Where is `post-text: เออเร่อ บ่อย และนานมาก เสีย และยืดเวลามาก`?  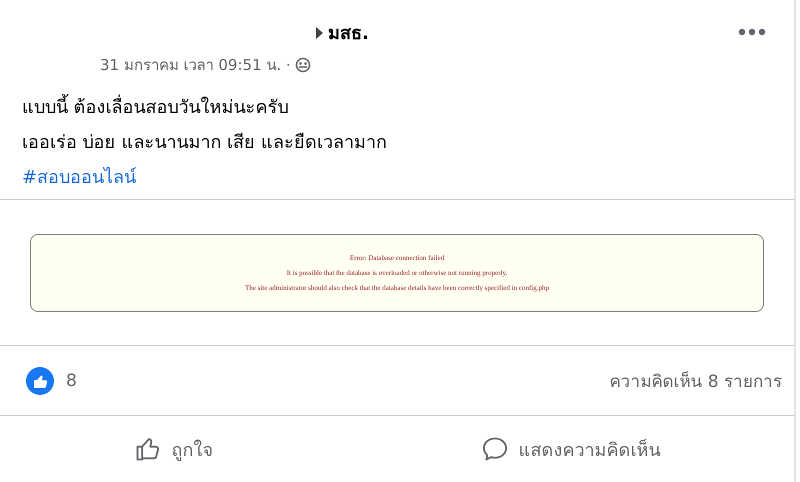
post-text: เออเร่อ บ่อย และนานมาก เสีย และยืดเวลามาก is located at coordinates (205, 143).